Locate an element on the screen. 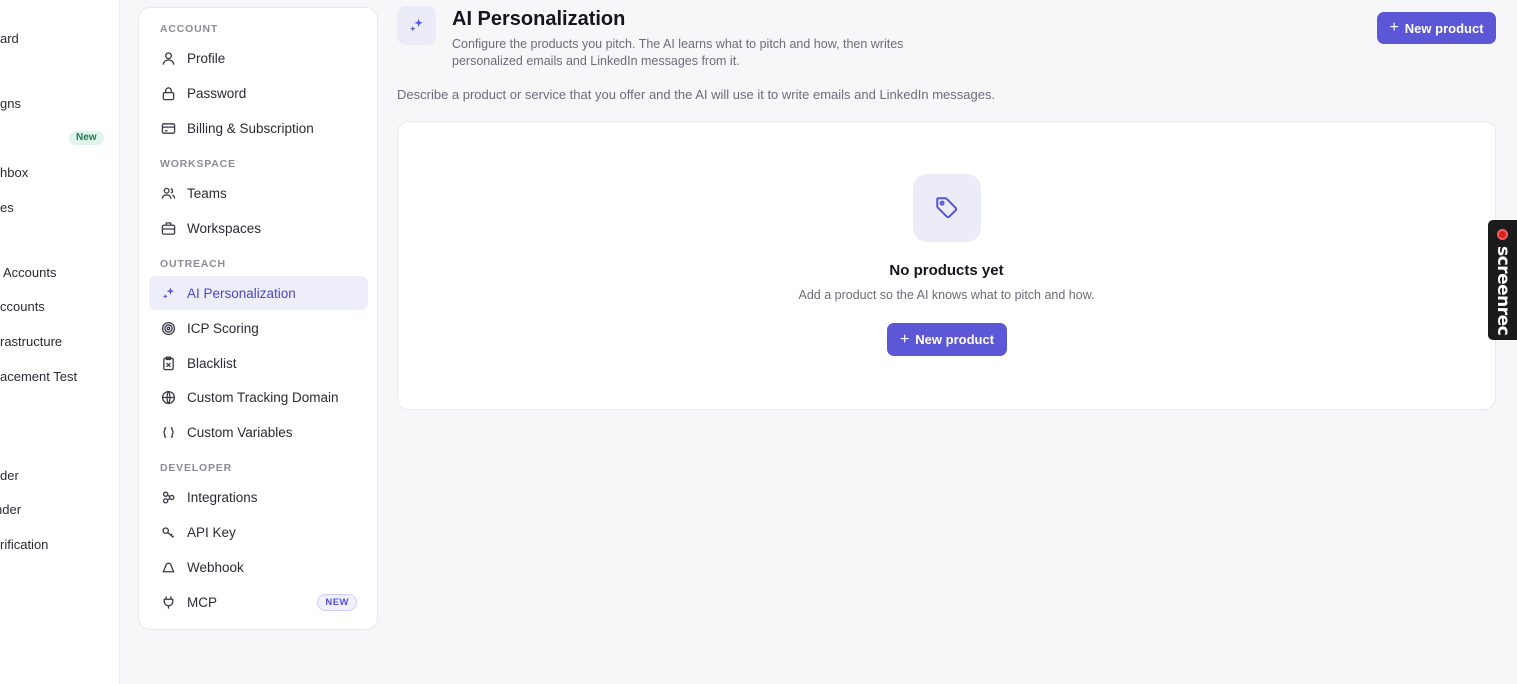  menu-item-custom-tracking-domain: Custom Tracking Domain is located at coordinates (258, 397).